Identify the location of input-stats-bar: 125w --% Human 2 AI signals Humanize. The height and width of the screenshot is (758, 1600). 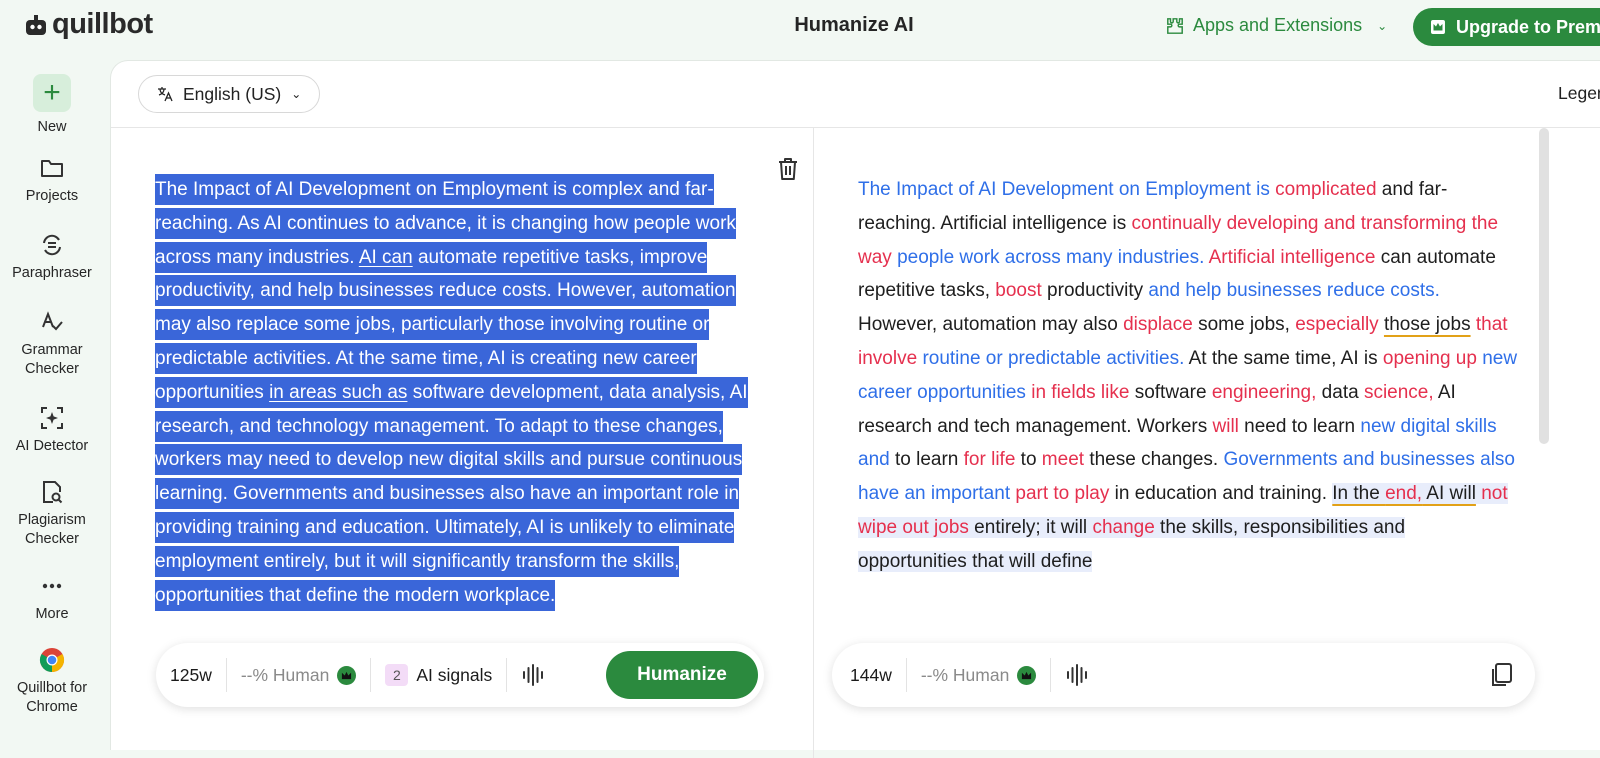
(460, 675).